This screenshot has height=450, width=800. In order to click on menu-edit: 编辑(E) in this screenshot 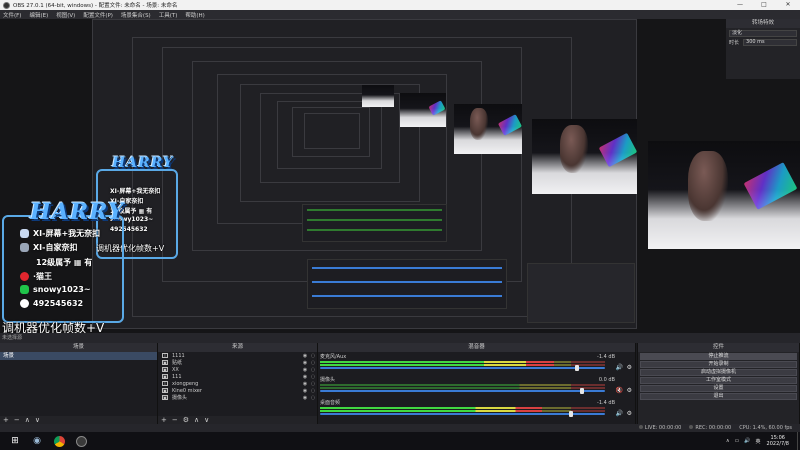, I will do `click(38, 15)`.